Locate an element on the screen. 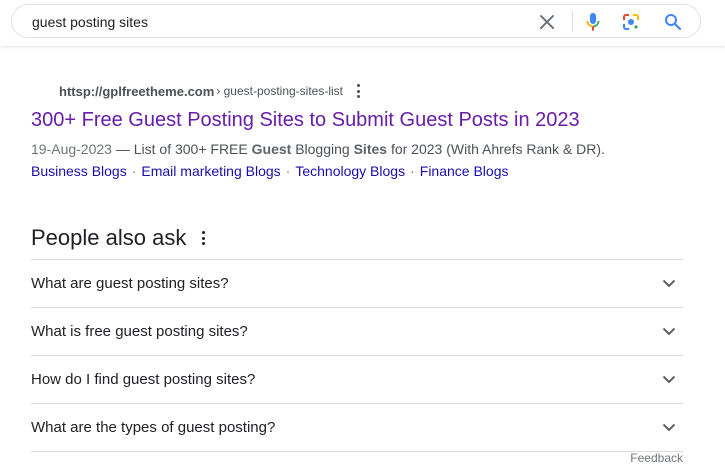 This screenshot has width=725, height=468. sitelink-email-marketing-blogs: Email marketing Blogs is located at coordinates (210, 171).